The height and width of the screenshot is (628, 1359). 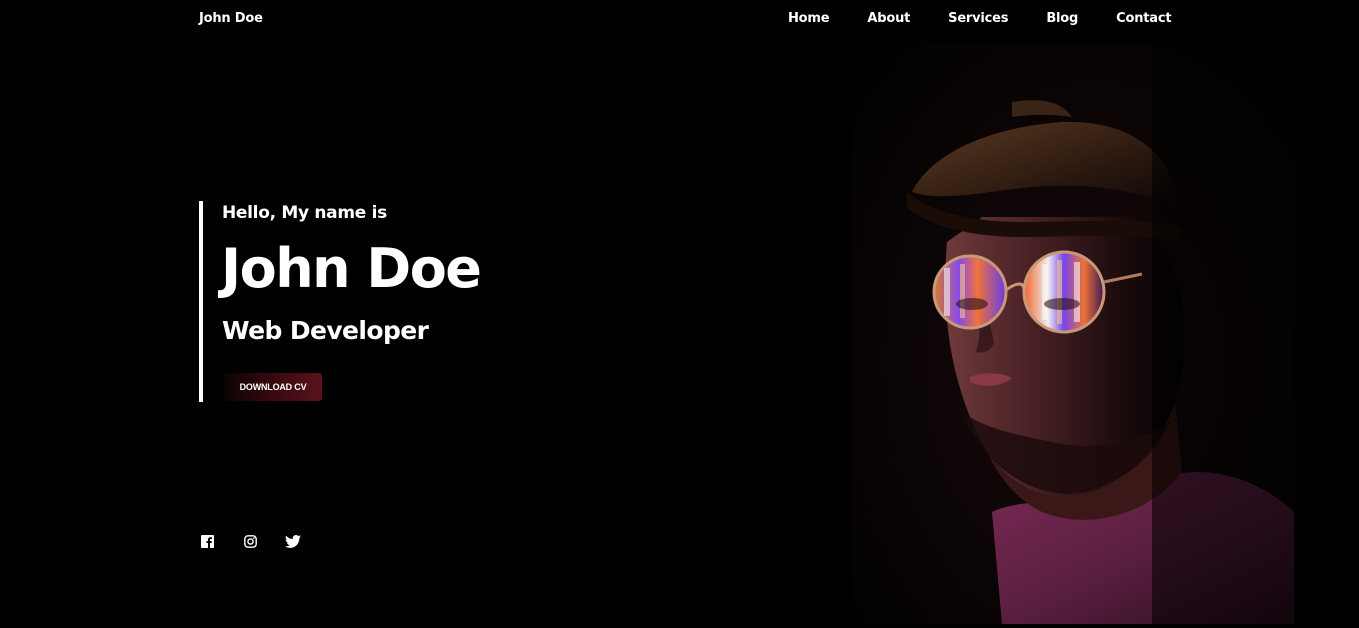 What do you see at coordinates (273, 387) in the screenshot?
I see `download-cv-button: DOWNLOAD CV` at bounding box center [273, 387].